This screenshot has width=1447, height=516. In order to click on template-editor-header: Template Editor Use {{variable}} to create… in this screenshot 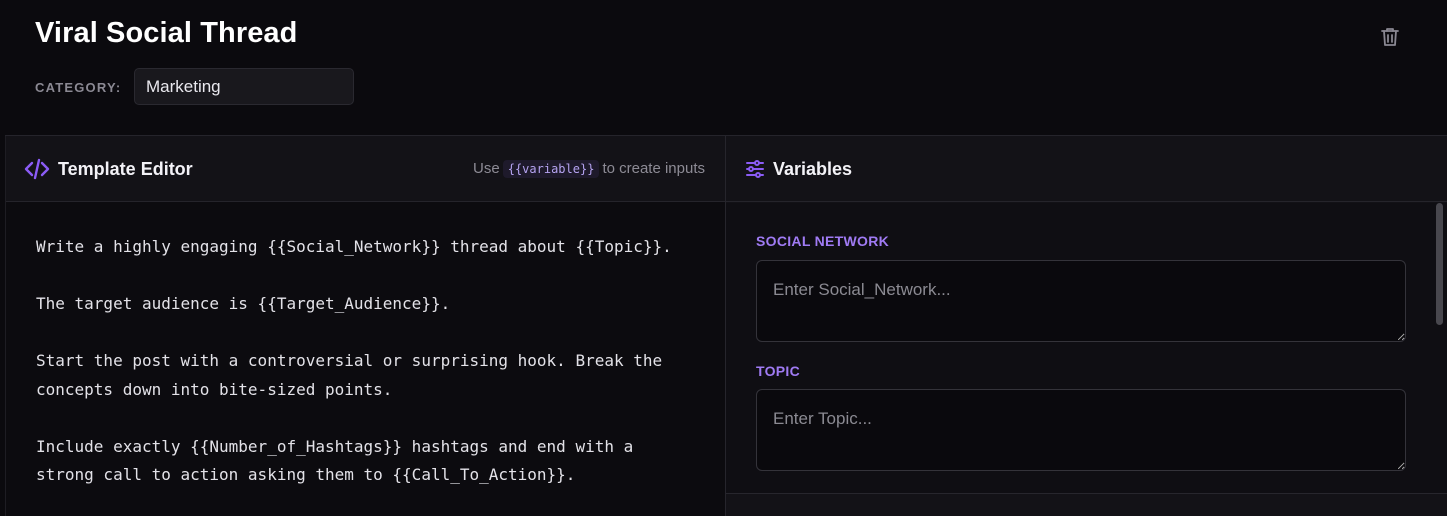, I will do `click(365, 169)`.